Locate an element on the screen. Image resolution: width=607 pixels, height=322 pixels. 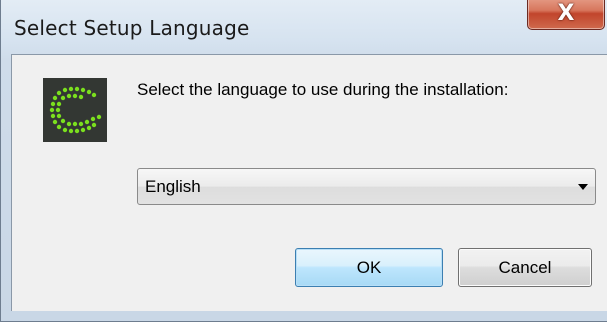
dropdown-arrow-icon is located at coordinates (583, 187).